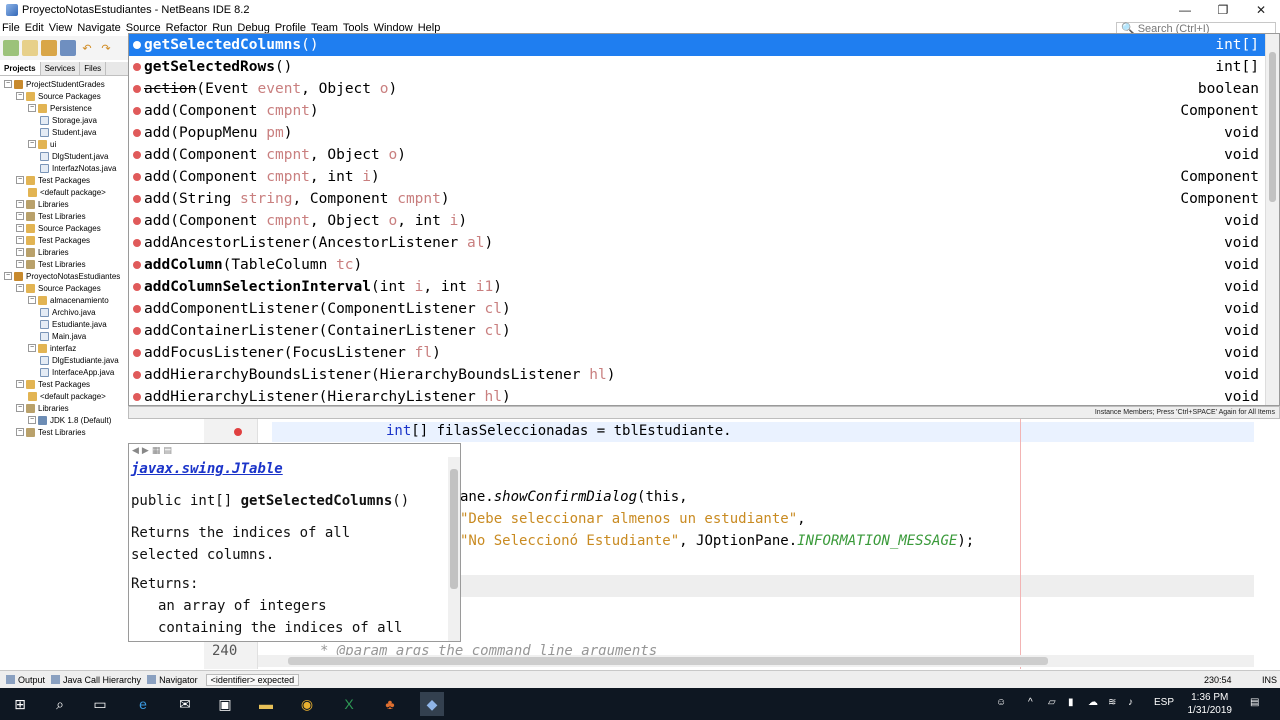 This screenshot has height=720, width=1280. What do you see at coordinates (68, 312) in the screenshot?
I see `tree-node: Archivo.java` at bounding box center [68, 312].